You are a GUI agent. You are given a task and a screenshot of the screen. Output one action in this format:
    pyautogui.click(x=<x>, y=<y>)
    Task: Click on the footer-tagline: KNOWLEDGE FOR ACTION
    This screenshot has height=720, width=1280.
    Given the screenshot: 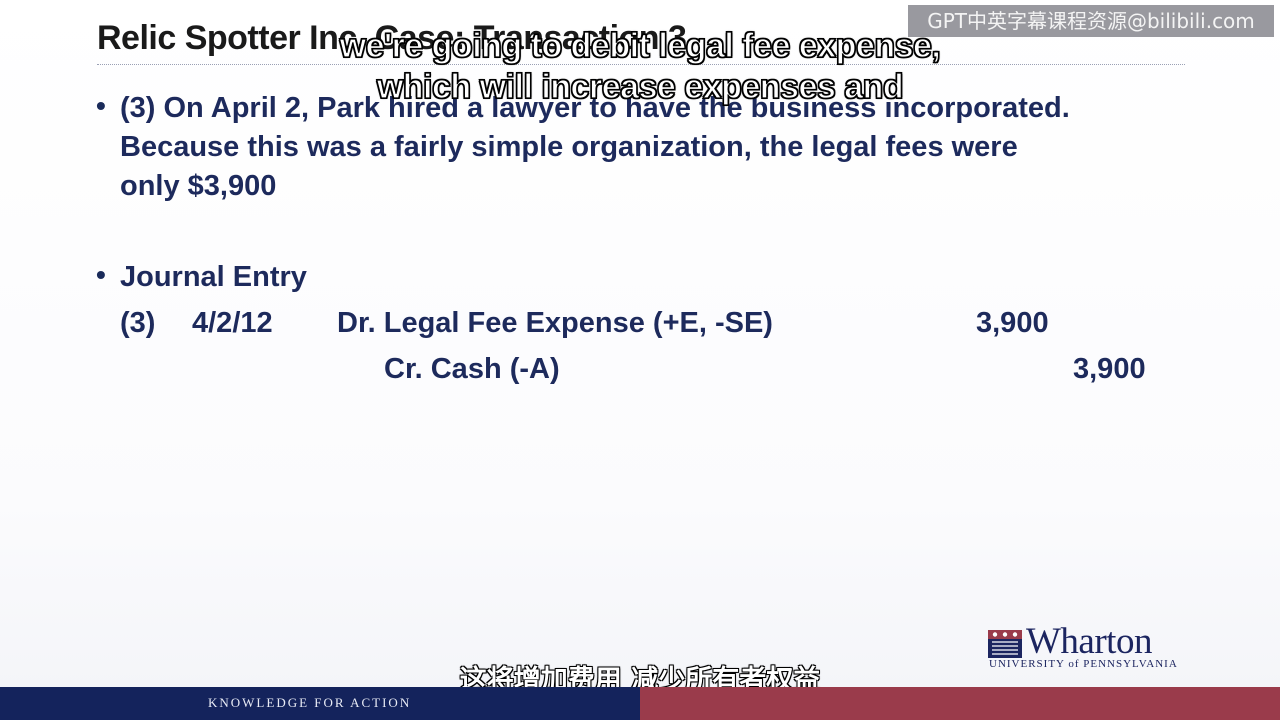 What is the action you would take?
    pyautogui.click(x=310, y=702)
    